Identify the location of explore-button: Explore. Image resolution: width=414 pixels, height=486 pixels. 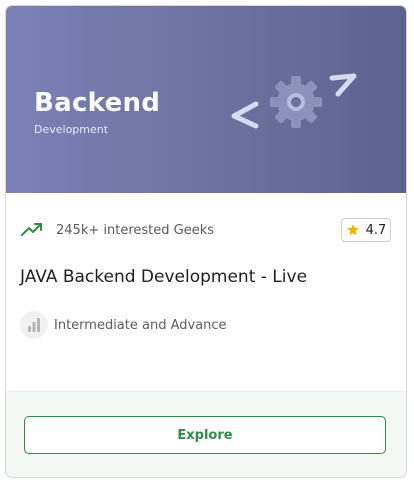
(205, 435).